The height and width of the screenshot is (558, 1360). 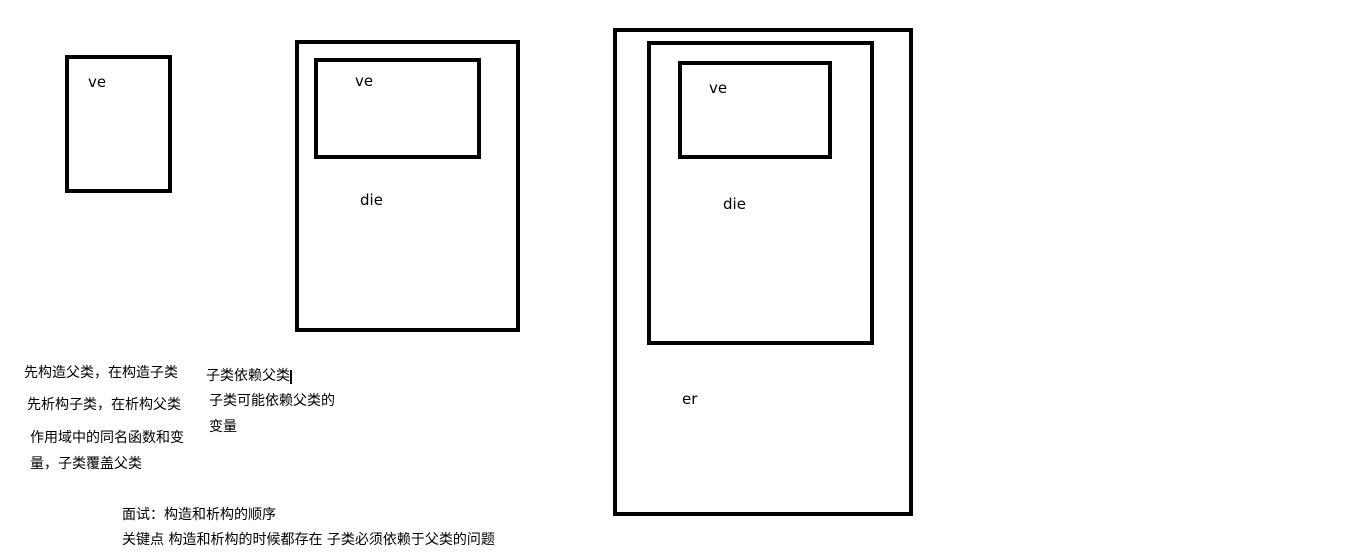 What do you see at coordinates (364, 81) in the screenshot?
I see `derived-ve-label: ve` at bounding box center [364, 81].